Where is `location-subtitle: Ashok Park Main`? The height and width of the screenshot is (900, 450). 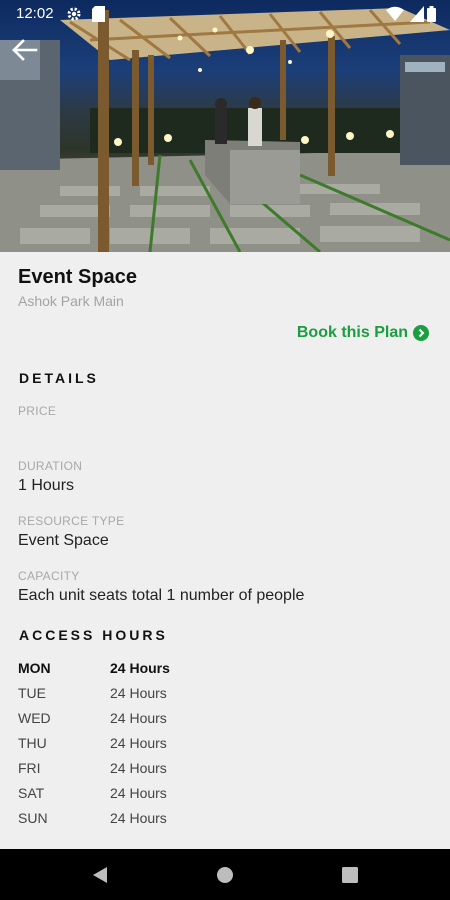
location-subtitle: Ashok Park Main is located at coordinates (71, 301).